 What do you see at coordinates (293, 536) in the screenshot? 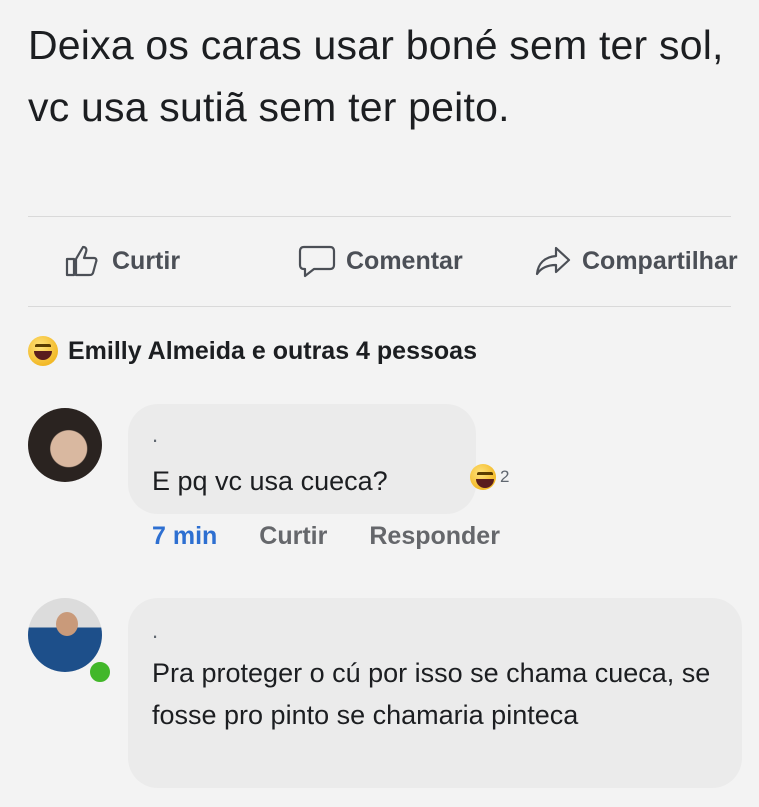
I see `comment-1-like-button: Curtir` at bounding box center [293, 536].